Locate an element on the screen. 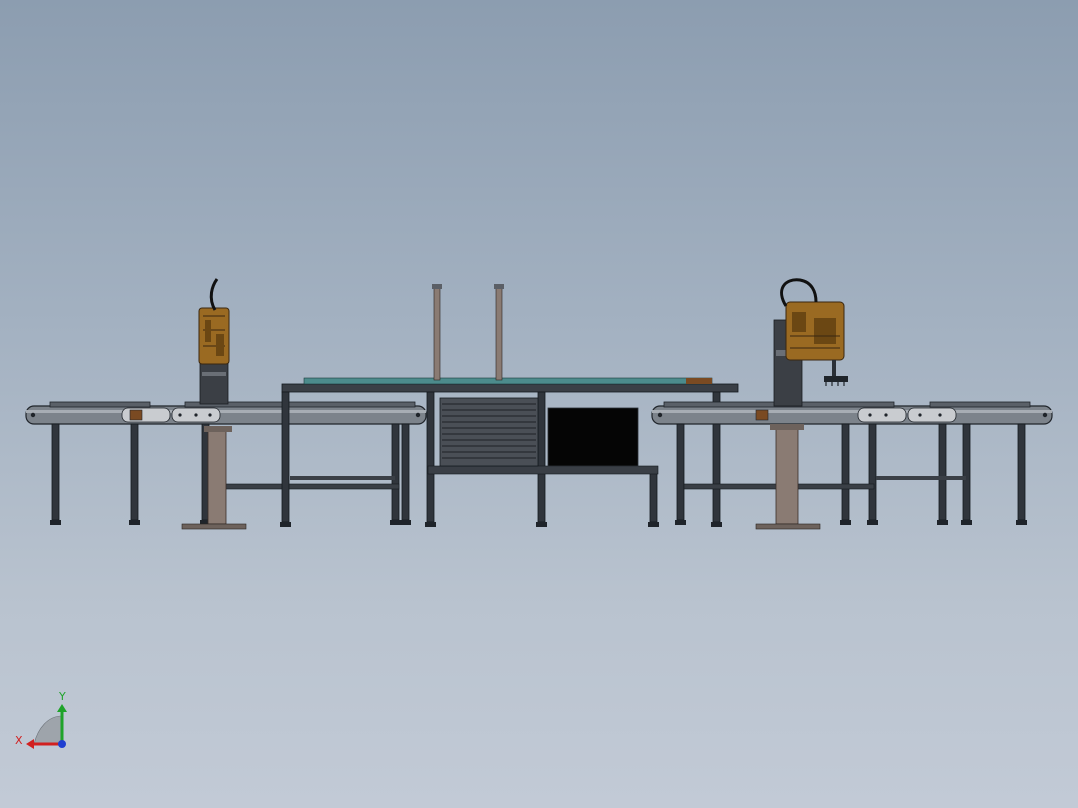 This screenshot has height=808, width=1078. x-axis-label: X is located at coordinates (19, 740).